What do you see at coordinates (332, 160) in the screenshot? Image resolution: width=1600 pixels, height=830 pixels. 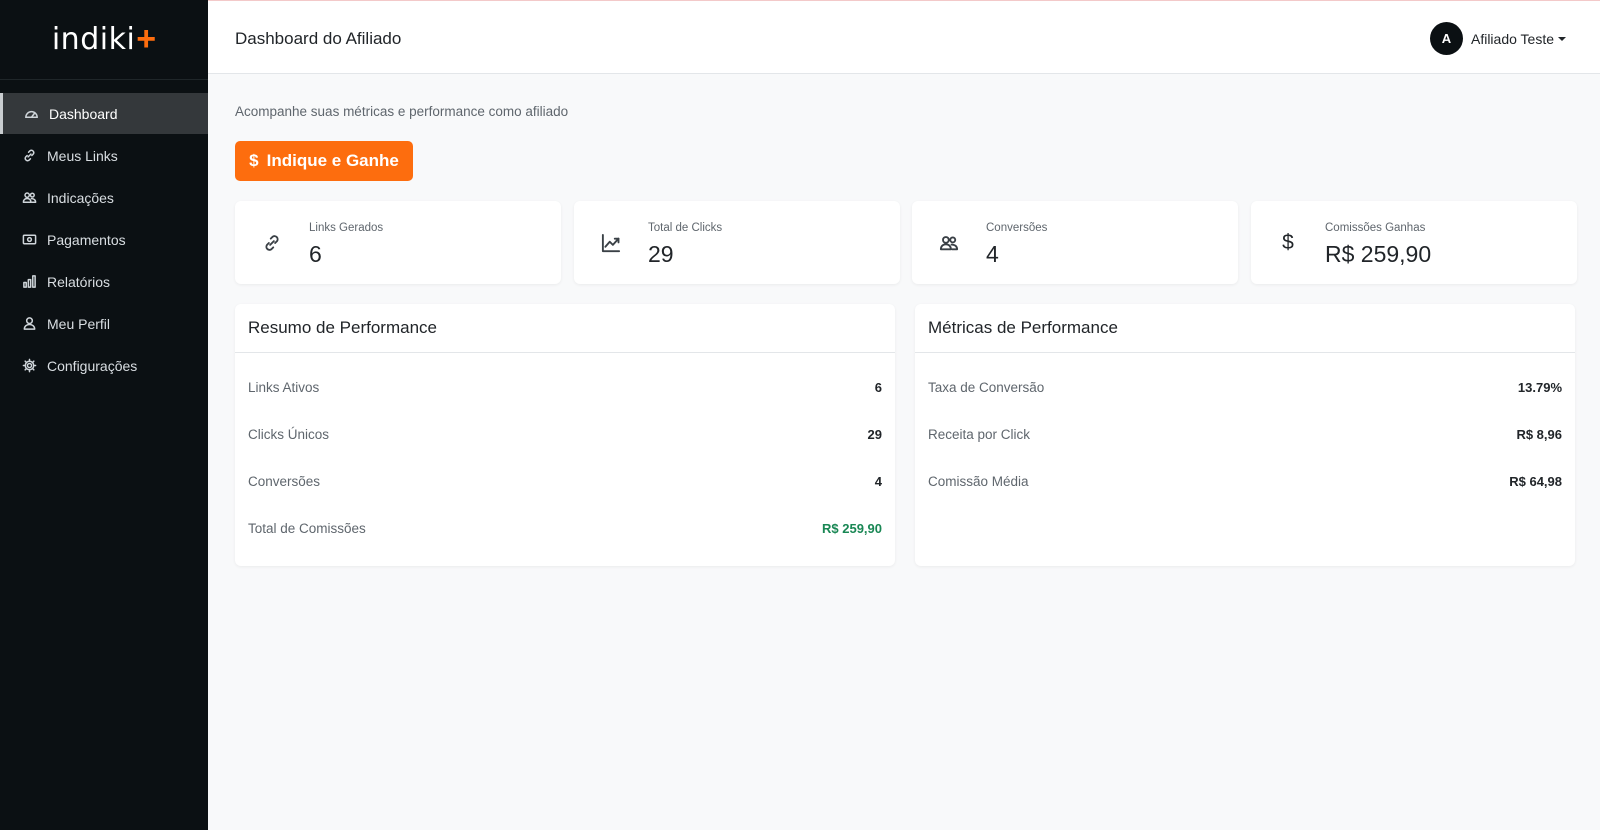 I see `cta-label: Indique e Ganhe` at bounding box center [332, 160].